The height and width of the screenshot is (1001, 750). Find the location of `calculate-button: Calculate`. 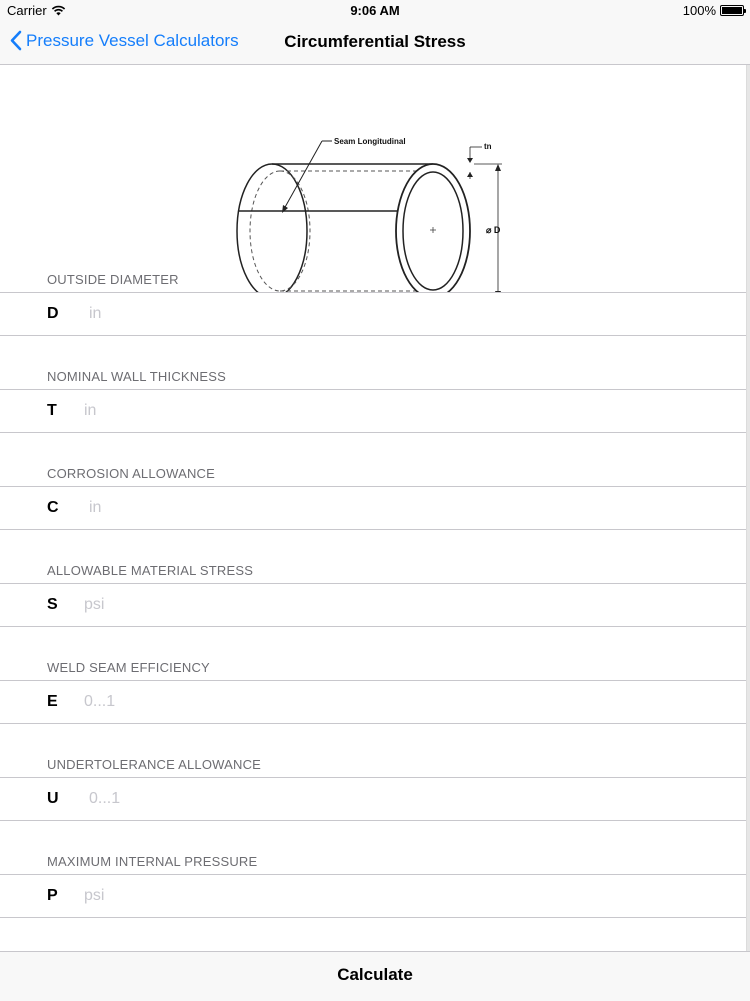

calculate-button: Calculate is located at coordinates (375, 975).